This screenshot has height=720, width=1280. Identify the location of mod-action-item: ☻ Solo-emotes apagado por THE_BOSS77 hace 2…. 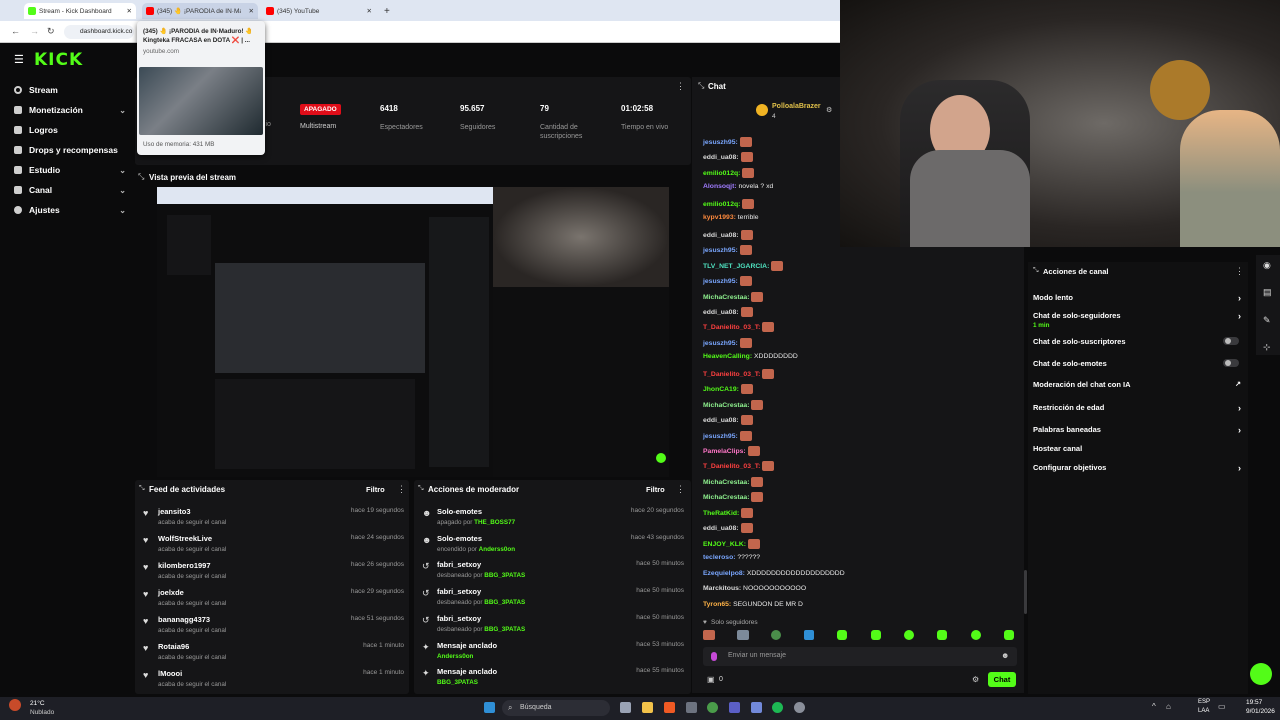
(553, 519).